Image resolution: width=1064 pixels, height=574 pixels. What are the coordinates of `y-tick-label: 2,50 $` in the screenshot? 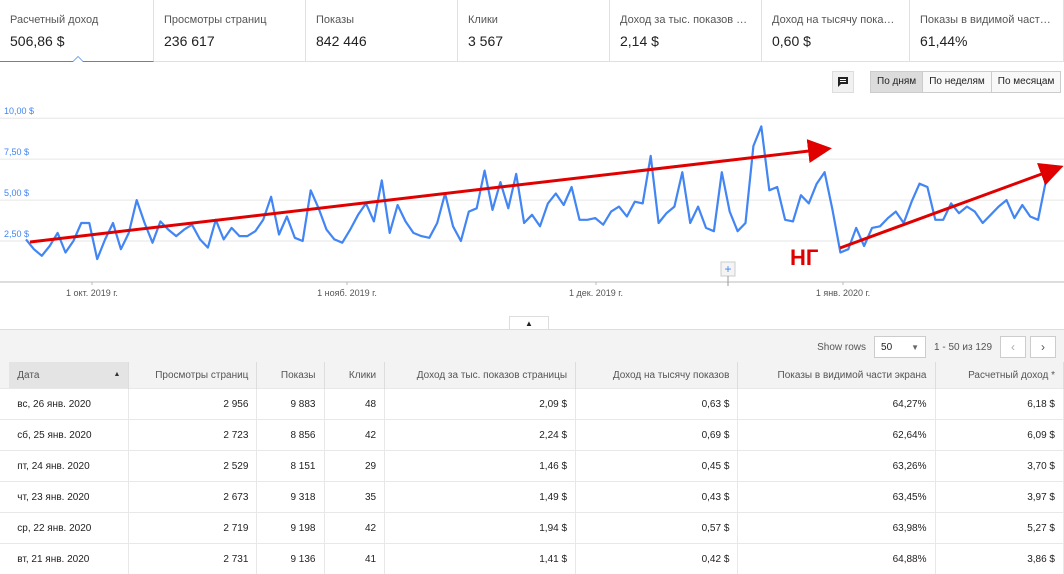 It's located at (16, 234).